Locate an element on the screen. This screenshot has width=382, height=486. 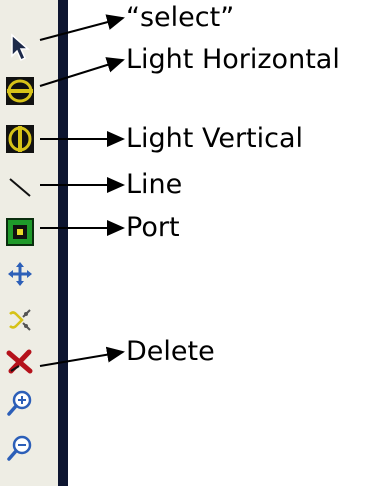
line-callout-label: Line is located at coordinates (154, 184).